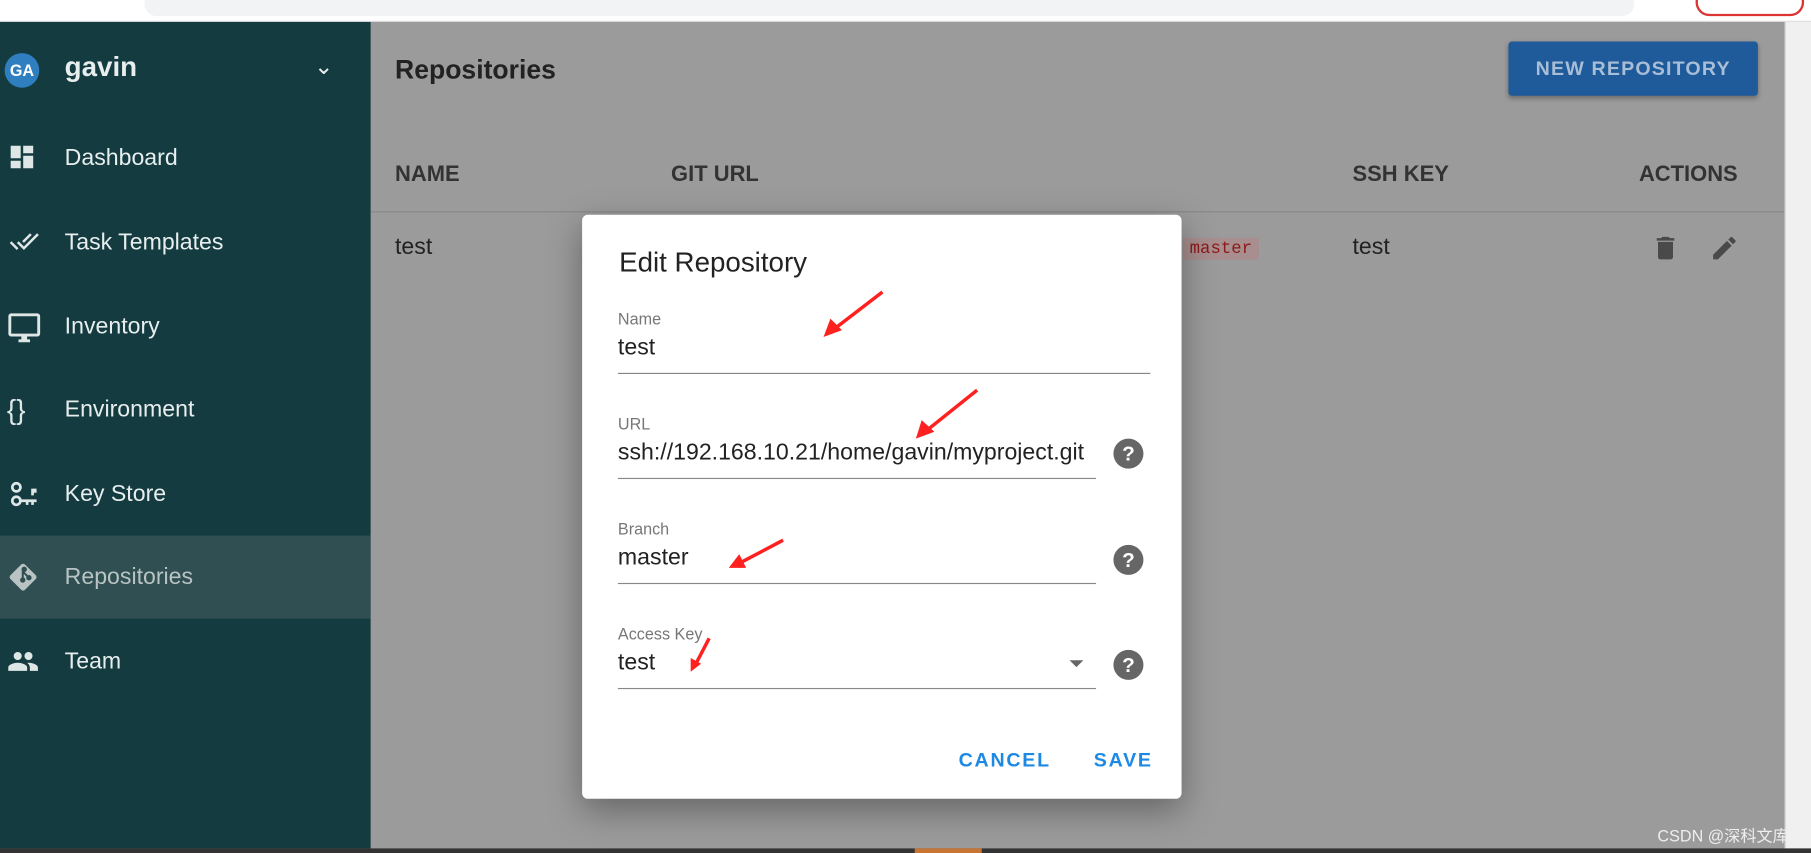 This screenshot has width=1811, height=853. What do you see at coordinates (884, 348) in the screenshot?
I see `name-input: test` at bounding box center [884, 348].